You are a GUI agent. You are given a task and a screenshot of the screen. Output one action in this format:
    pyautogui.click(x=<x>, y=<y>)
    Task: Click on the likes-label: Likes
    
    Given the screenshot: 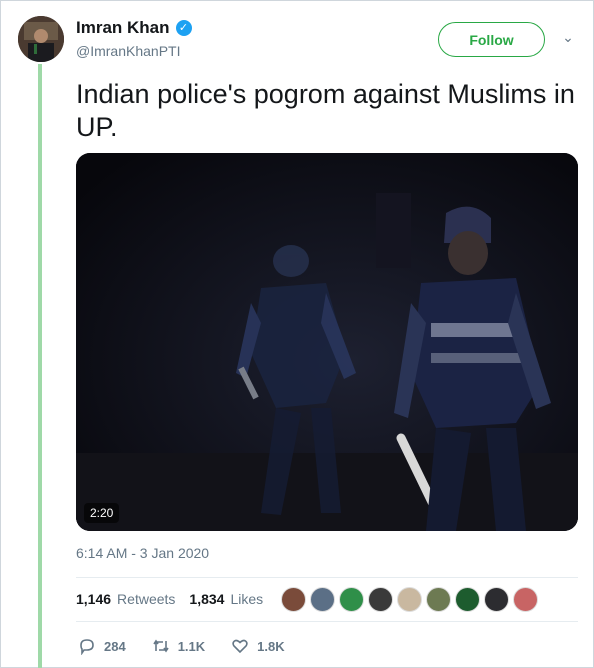 What is the action you would take?
    pyautogui.click(x=246, y=599)
    